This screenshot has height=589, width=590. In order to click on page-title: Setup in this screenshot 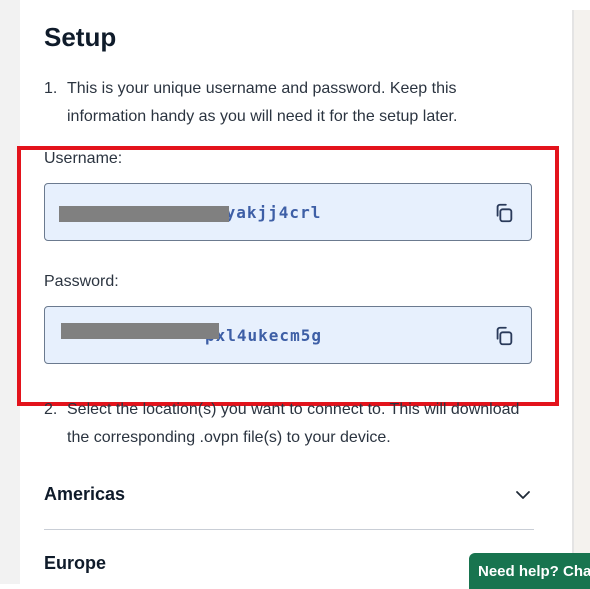, I will do `click(80, 37)`.